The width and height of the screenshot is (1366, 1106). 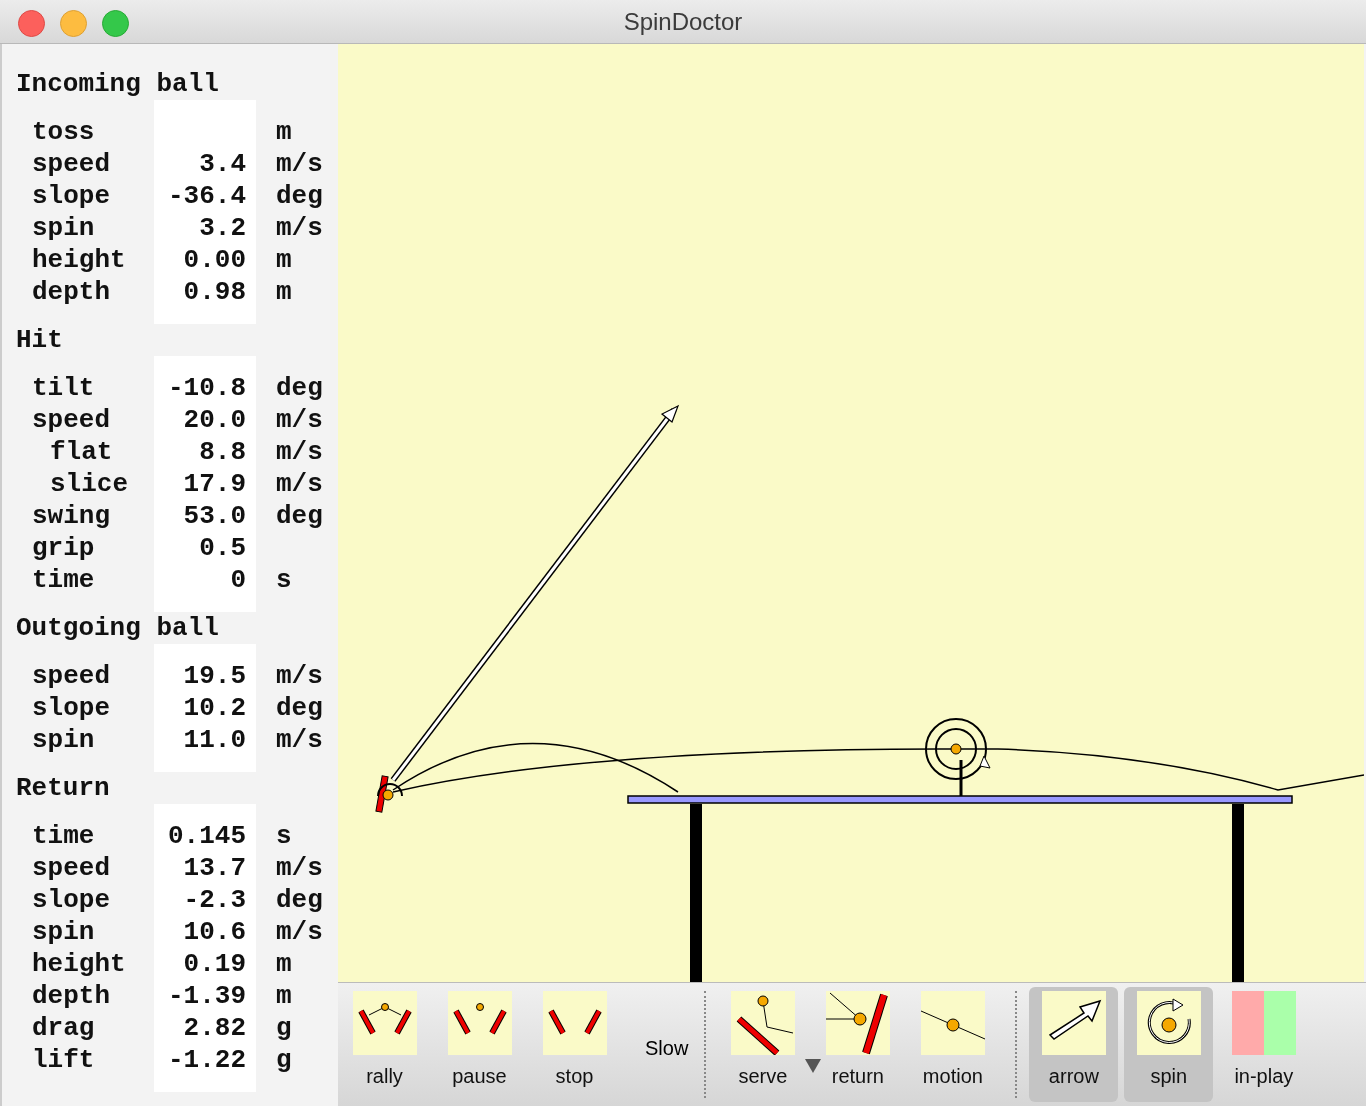 I want to click on minimize-button, so click(x=73, y=23).